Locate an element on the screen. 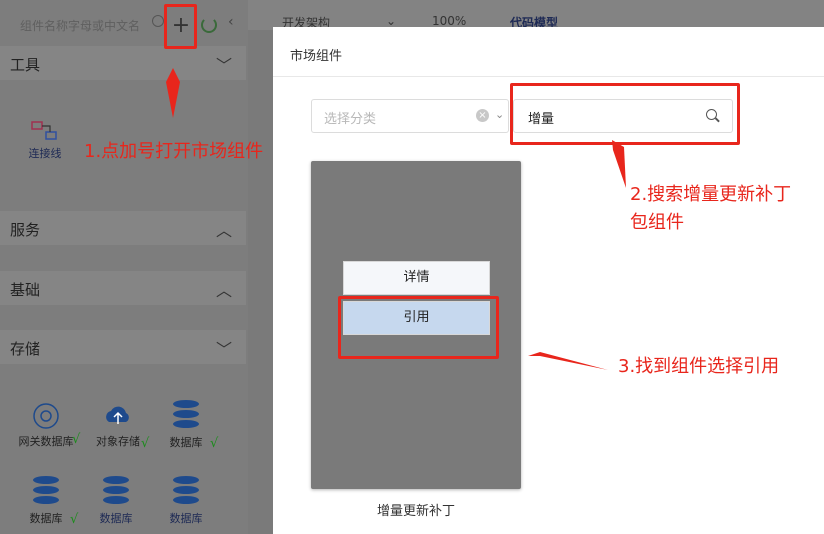  annotation-step2: 2.搜索增量更新补丁 包组件 is located at coordinates (711, 208).